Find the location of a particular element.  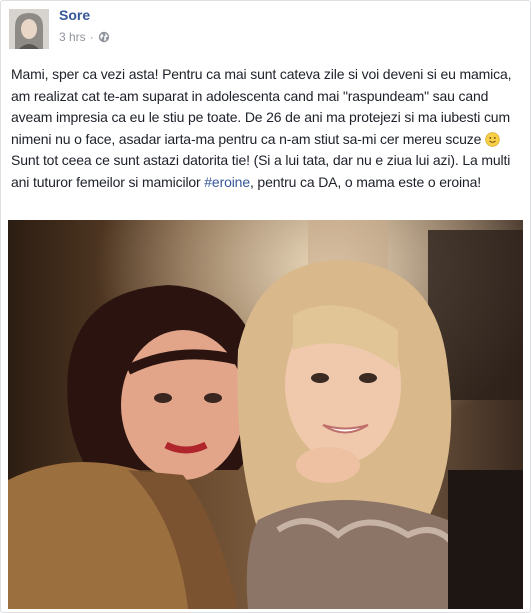

globe-icon is located at coordinates (104, 37).